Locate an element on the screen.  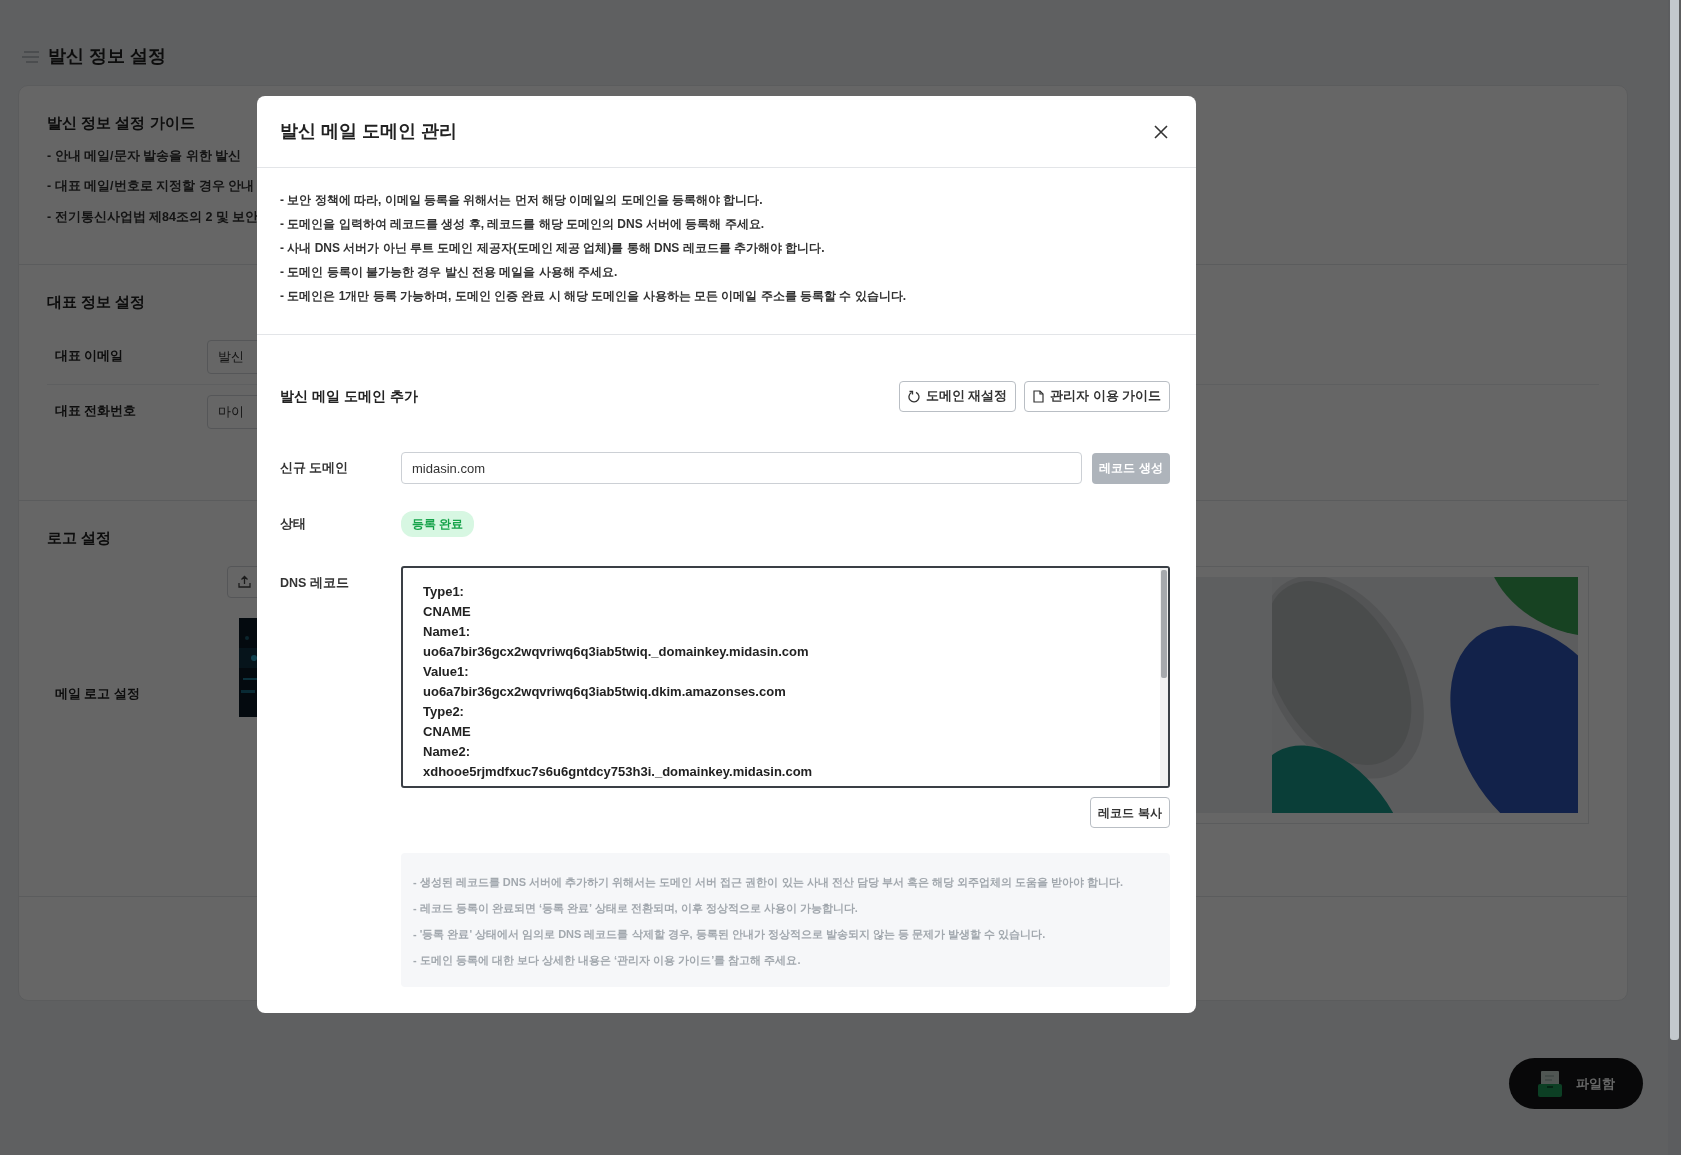
field-label: 대표 전화번호 is located at coordinates (96, 412).